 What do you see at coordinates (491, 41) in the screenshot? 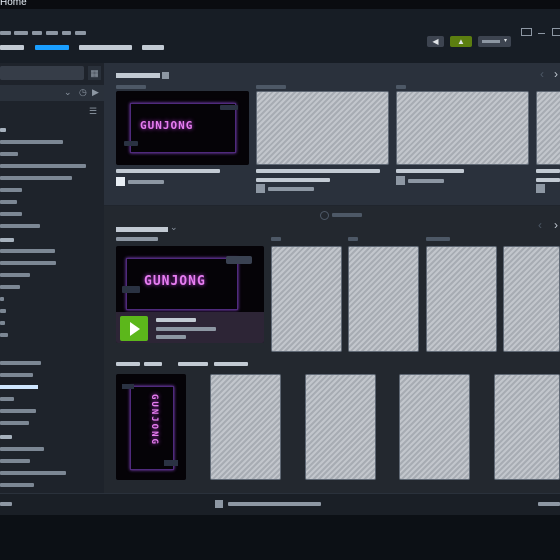
I see `account-name` at bounding box center [491, 41].